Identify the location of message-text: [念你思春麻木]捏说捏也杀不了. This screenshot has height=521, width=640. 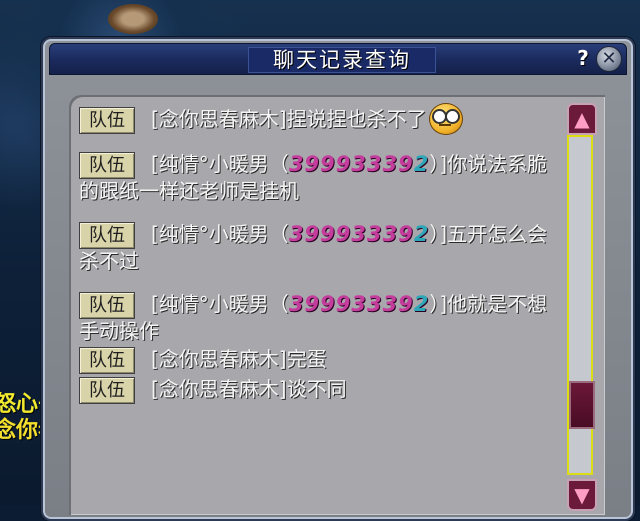
(289, 119).